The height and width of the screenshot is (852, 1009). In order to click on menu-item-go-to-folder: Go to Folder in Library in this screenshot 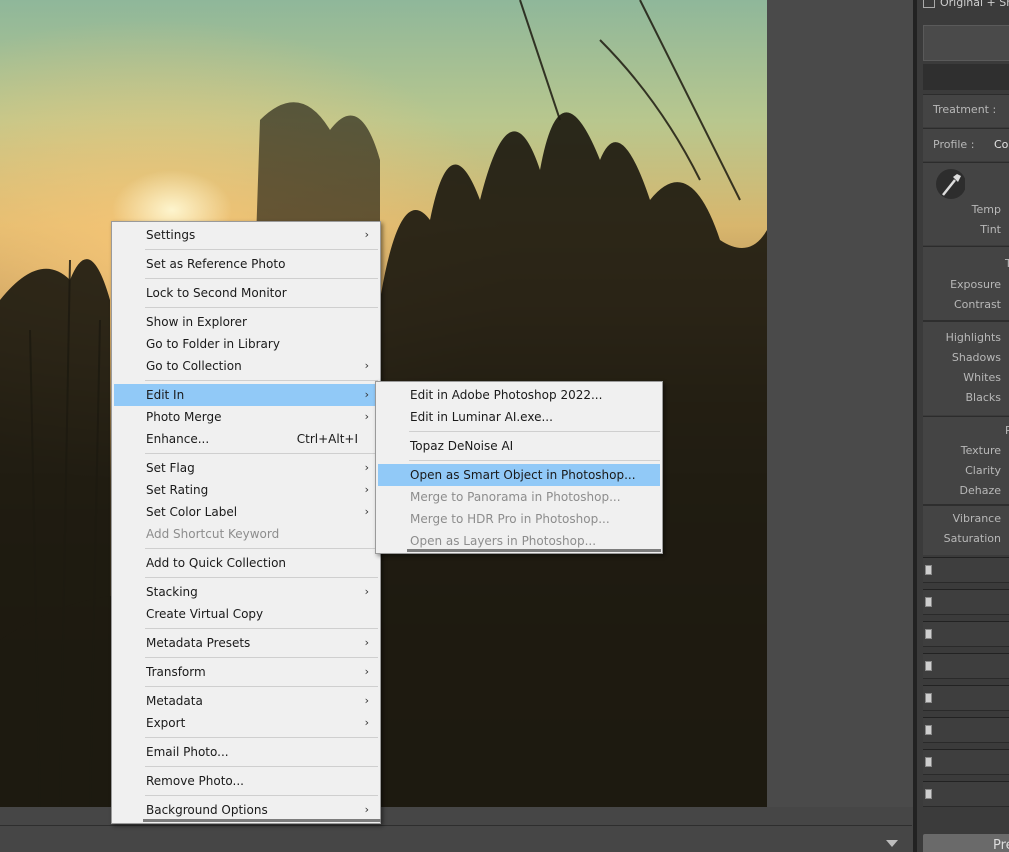, I will do `click(246, 344)`.